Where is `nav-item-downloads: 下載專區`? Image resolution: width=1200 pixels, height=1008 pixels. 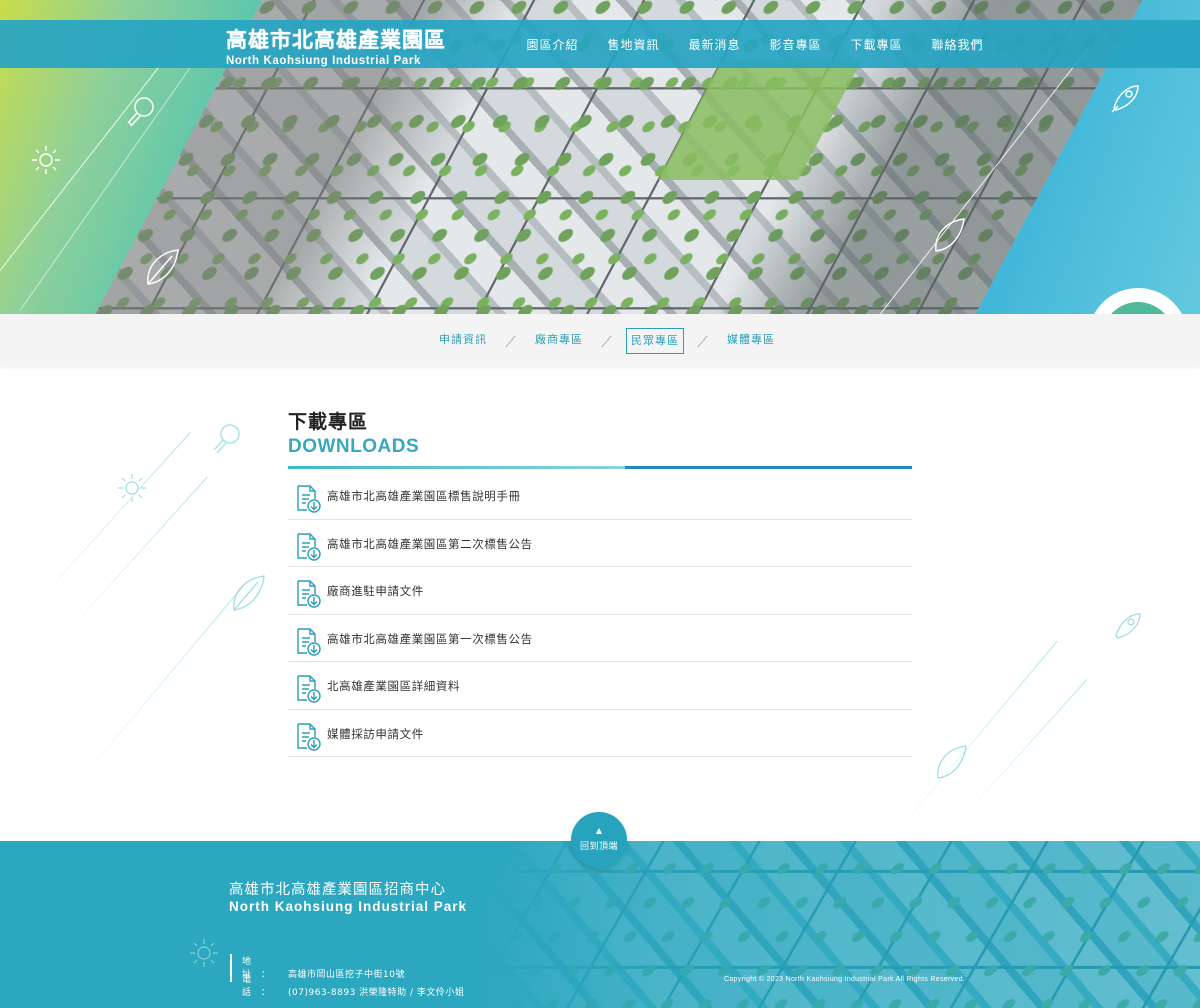
nav-item-downloads: 下載專區 is located at coordinates (876, 44).